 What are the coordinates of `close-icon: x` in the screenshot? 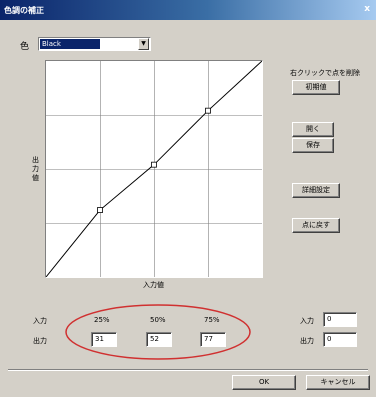 It's located at (367, 9).